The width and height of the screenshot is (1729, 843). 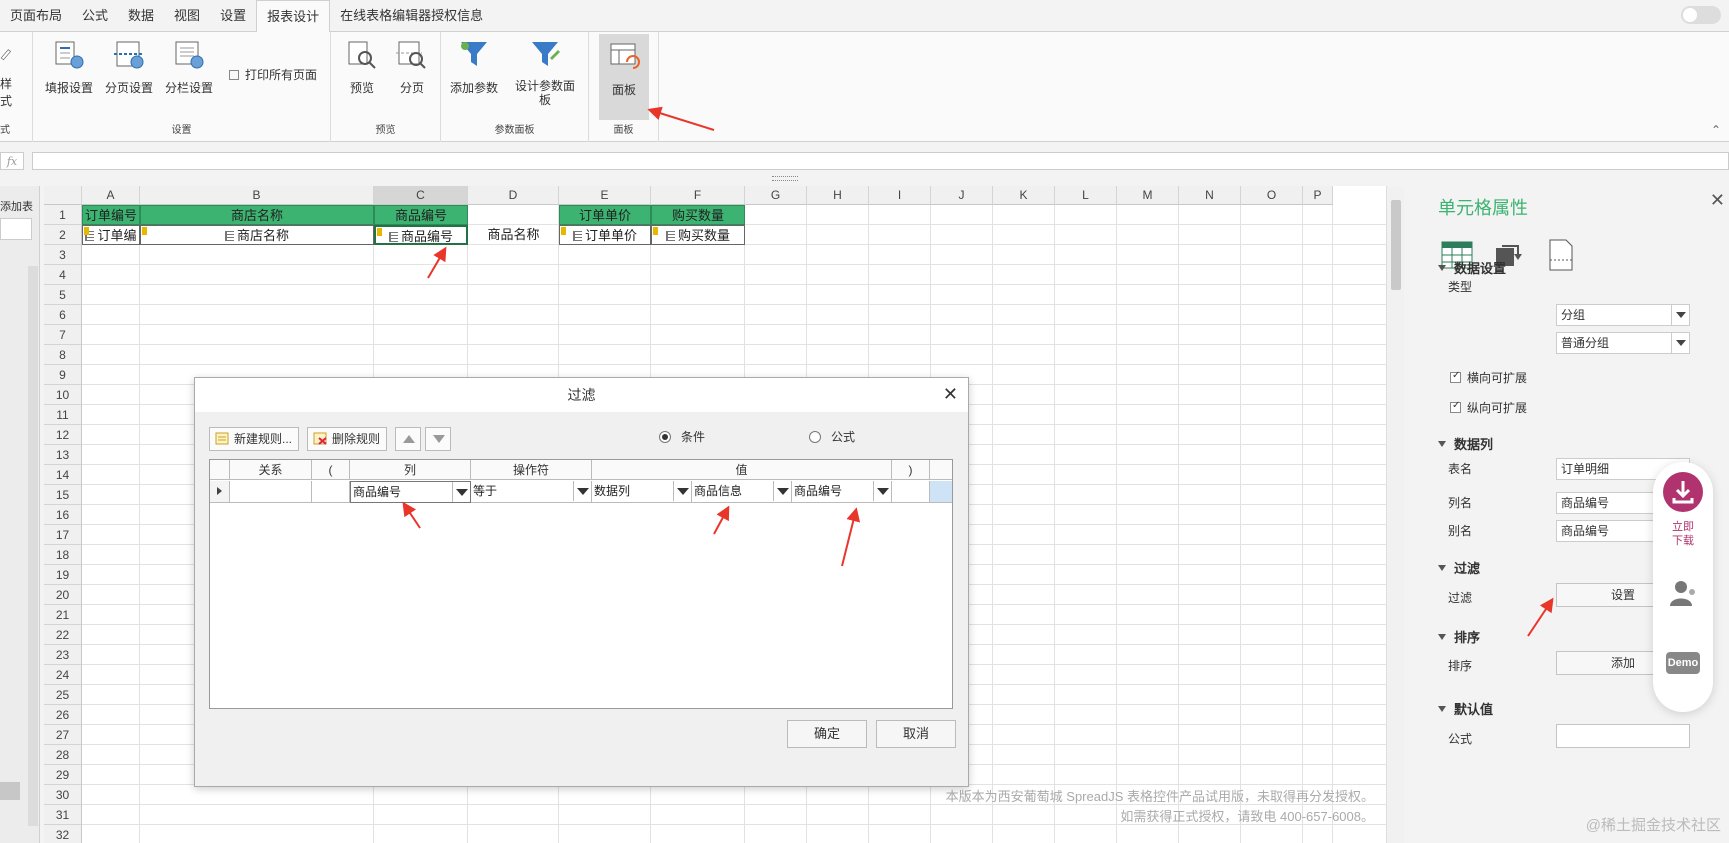 I want to click on horizontal-expand-checkbox: 横向可扩展, so click(x=1488, y=377).